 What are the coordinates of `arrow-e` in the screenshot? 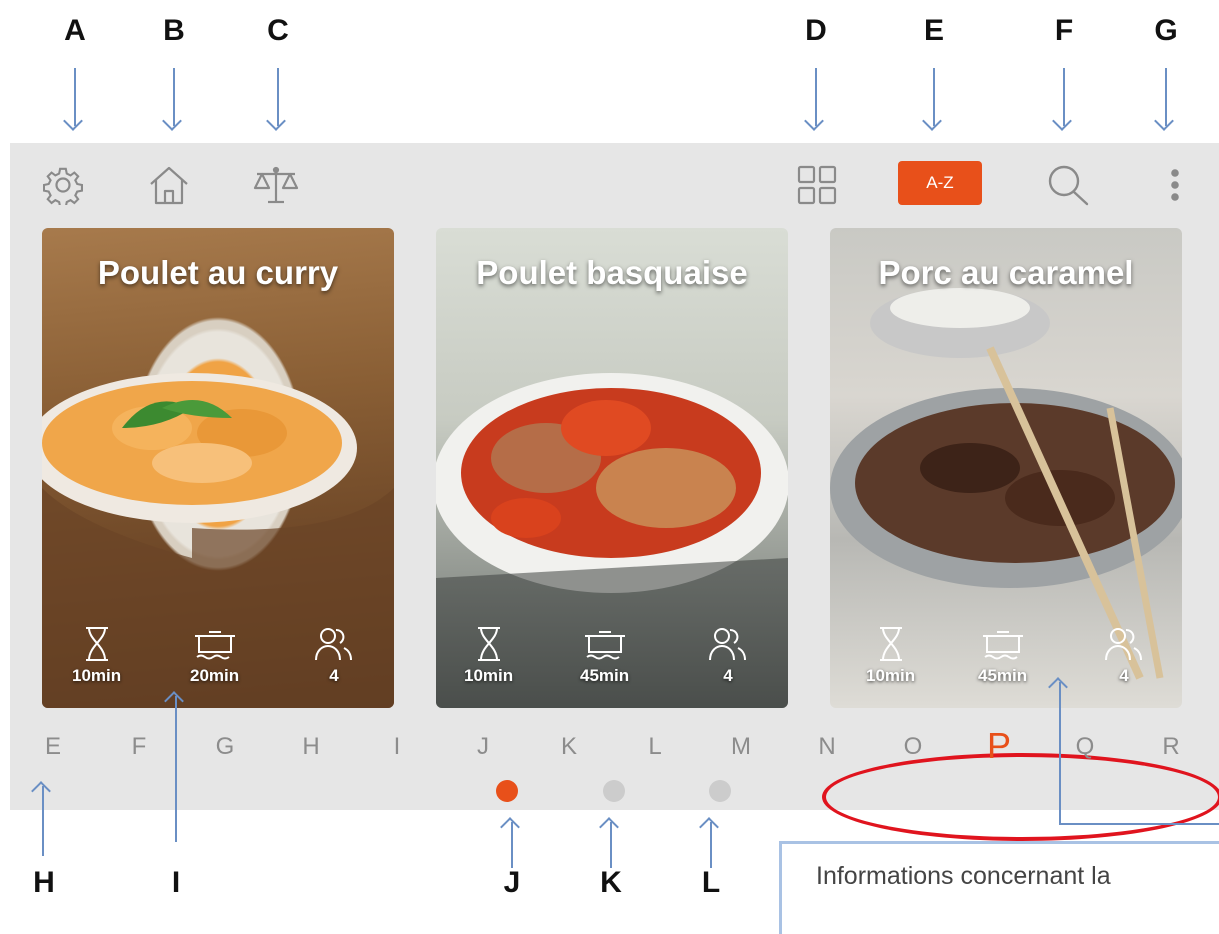 It's located at (934, 97).